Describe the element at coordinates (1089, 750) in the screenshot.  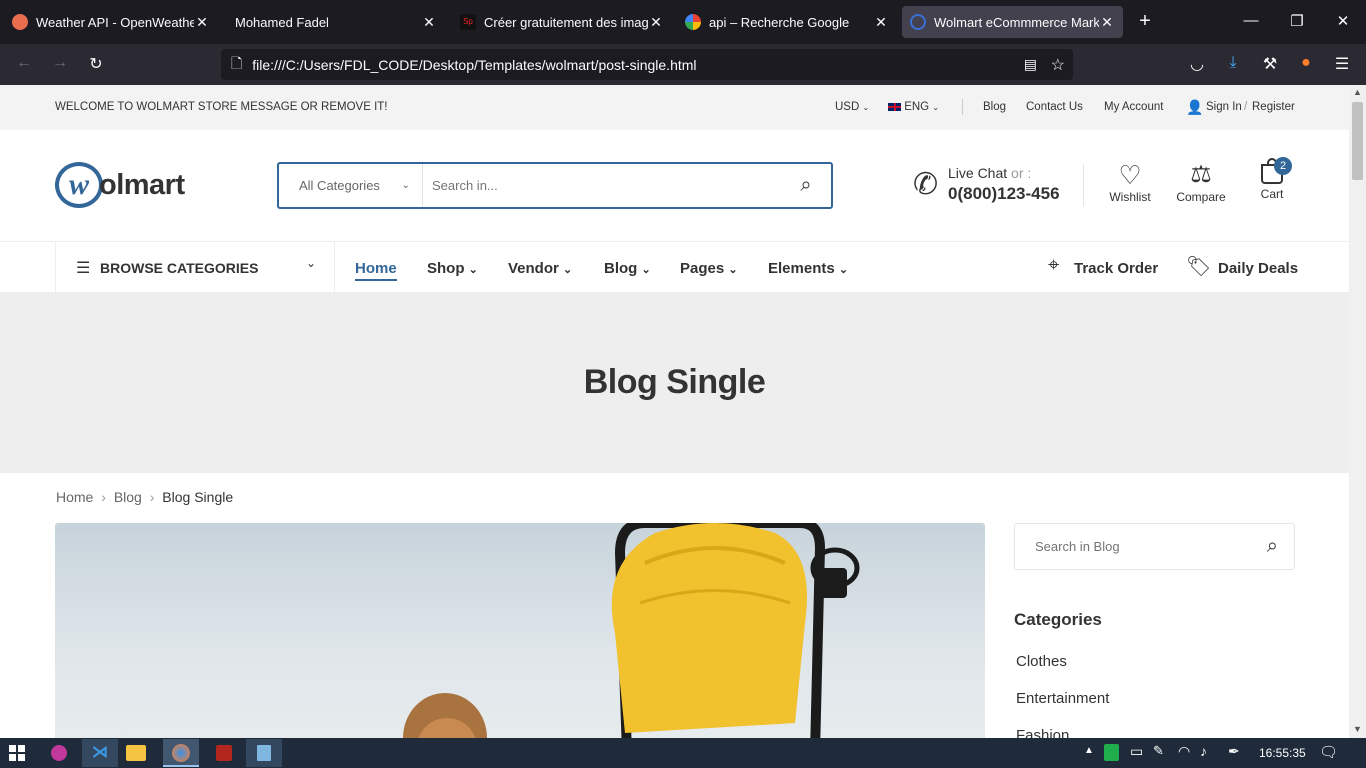
I see `tray-overflow-icon: ▲` at that location.